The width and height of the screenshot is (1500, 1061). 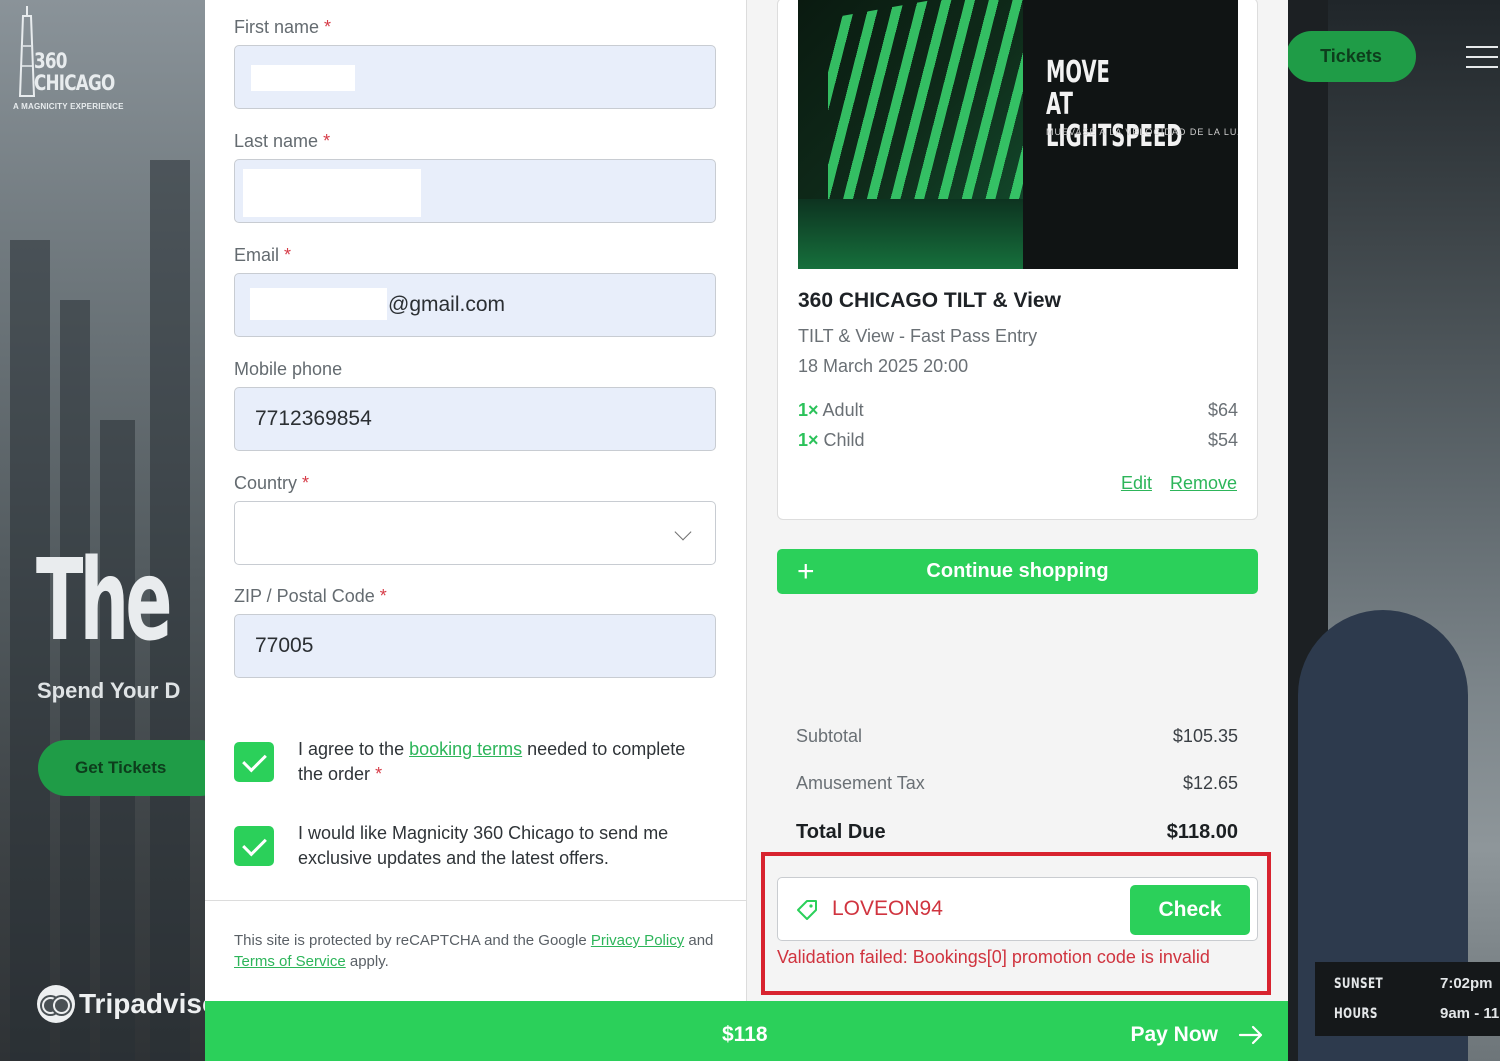 I want to click on get-tickets-button: Get Tickets, so click(x=133, y=768).